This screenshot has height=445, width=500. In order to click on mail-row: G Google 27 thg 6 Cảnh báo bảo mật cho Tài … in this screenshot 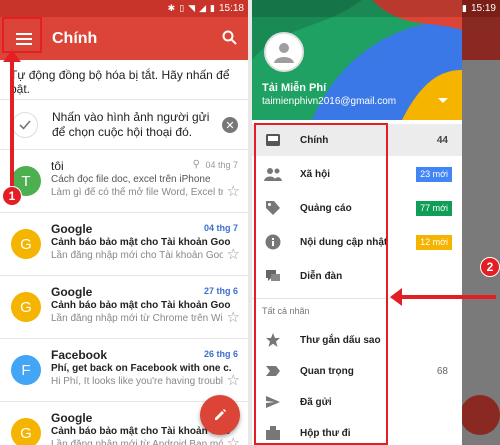, I will do `click(124, 307)`.